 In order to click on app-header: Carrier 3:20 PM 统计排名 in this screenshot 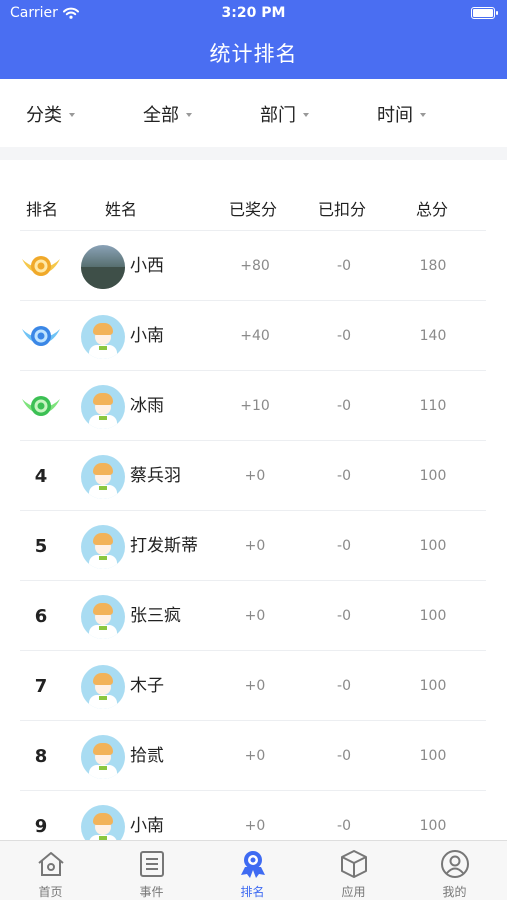, I will do `click(253, 39)`.